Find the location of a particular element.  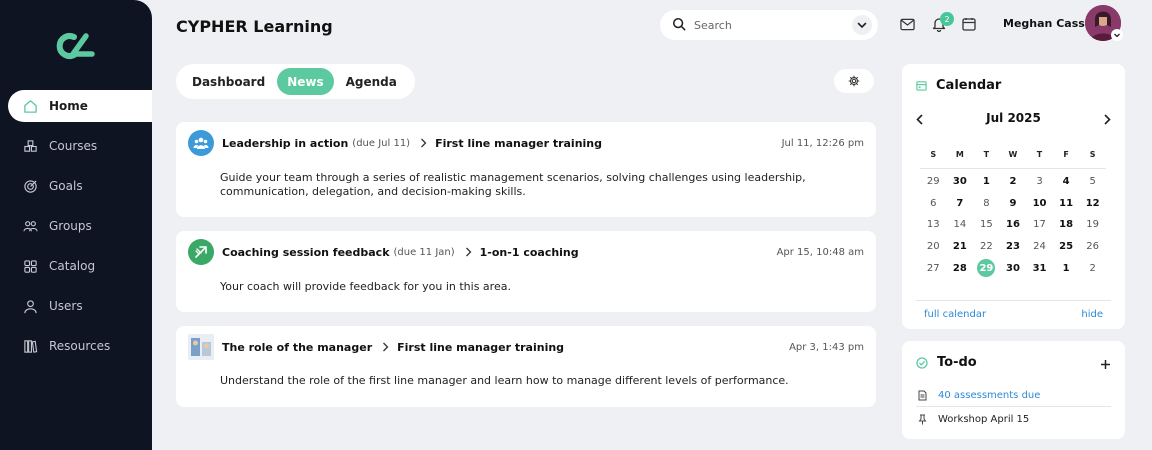

news-item-title: The role of the manager is located at coordinates (297, 347).